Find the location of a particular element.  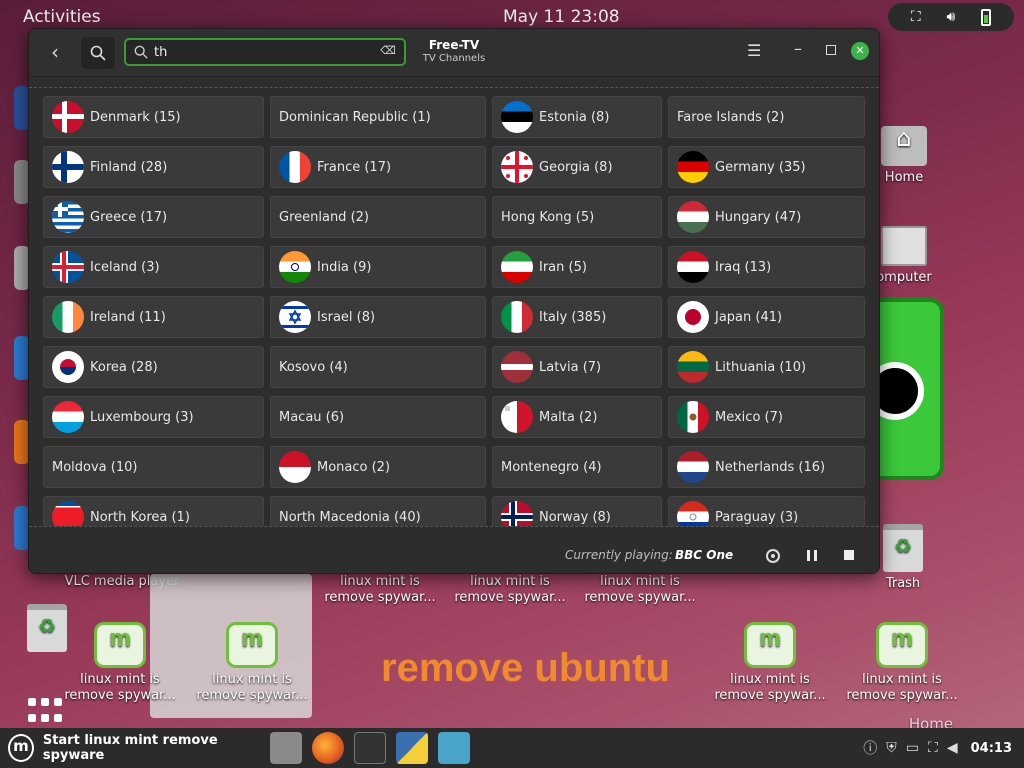

freetv-icon is located at coordinates (454, 748).